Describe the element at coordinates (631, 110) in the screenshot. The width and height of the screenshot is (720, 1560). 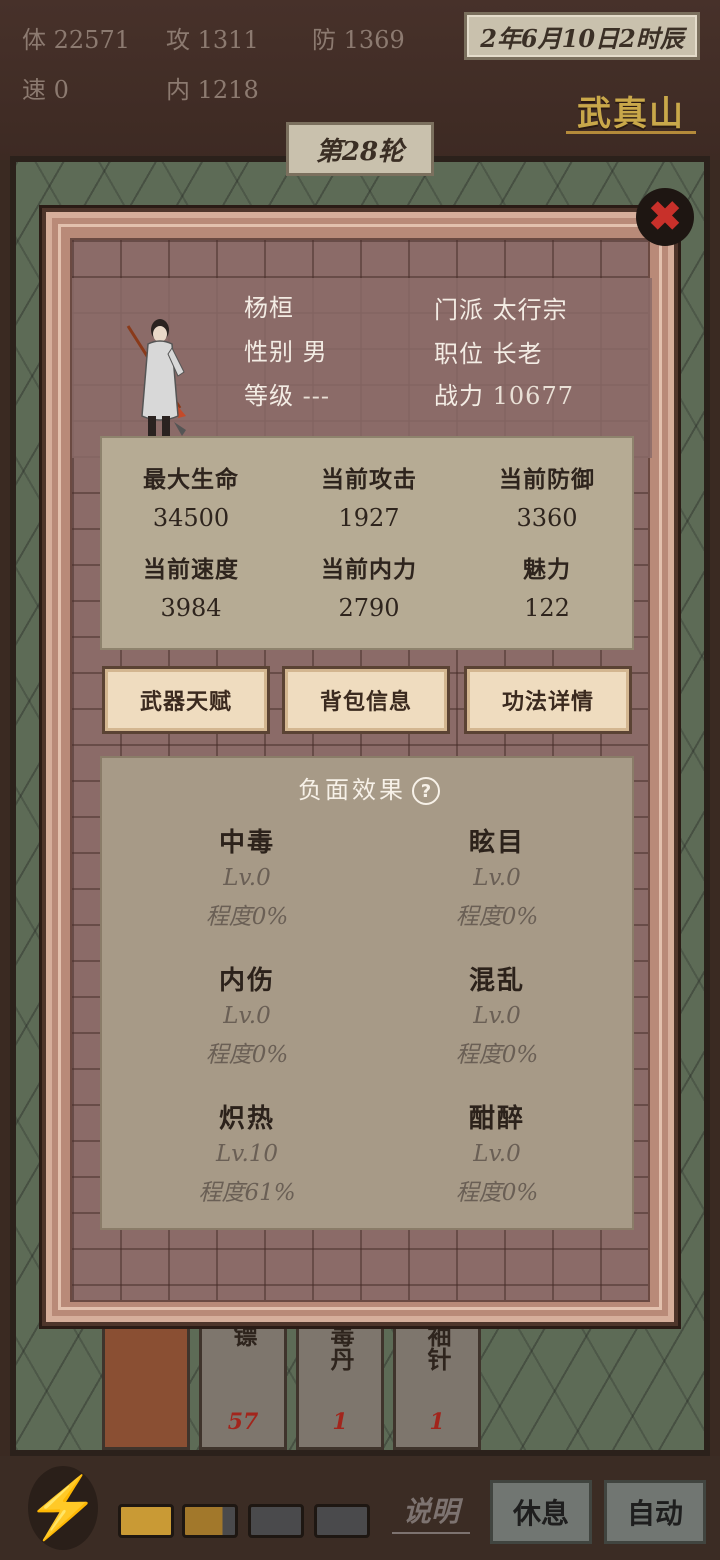
I see `location-title: 武真山` at that location.